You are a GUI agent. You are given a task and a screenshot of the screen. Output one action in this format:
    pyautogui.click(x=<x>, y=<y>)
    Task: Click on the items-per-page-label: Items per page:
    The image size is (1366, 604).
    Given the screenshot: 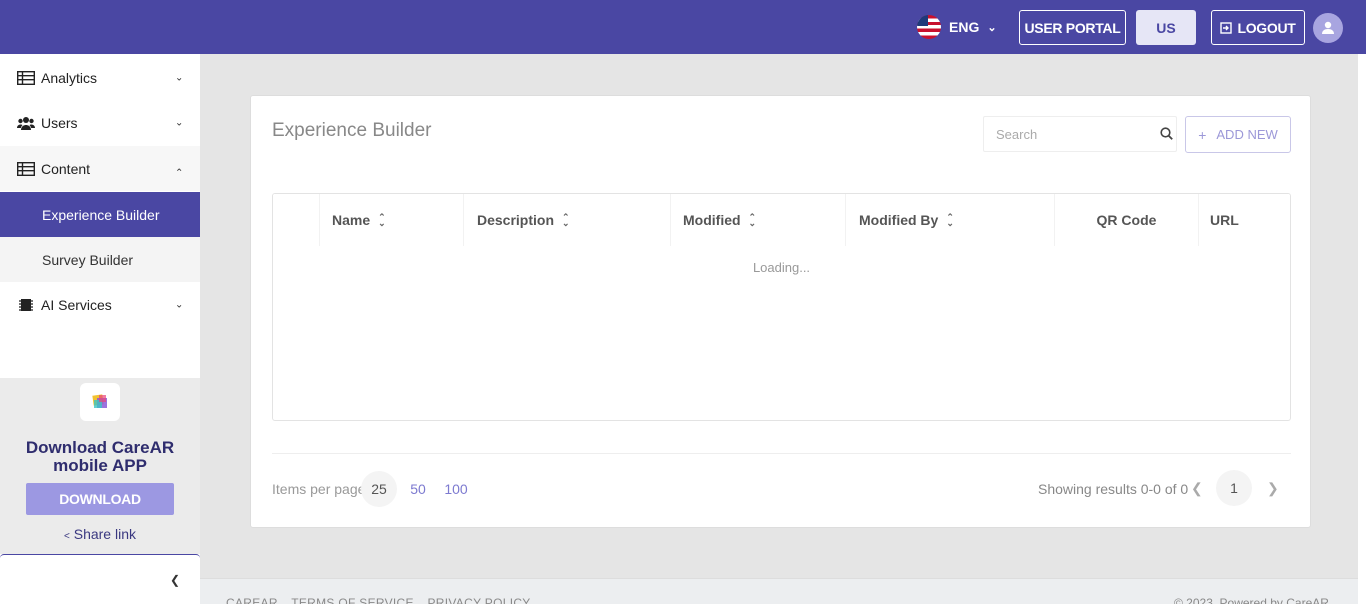 What is the action you would take?
    pyautogui.click(x=321, y=489)
    